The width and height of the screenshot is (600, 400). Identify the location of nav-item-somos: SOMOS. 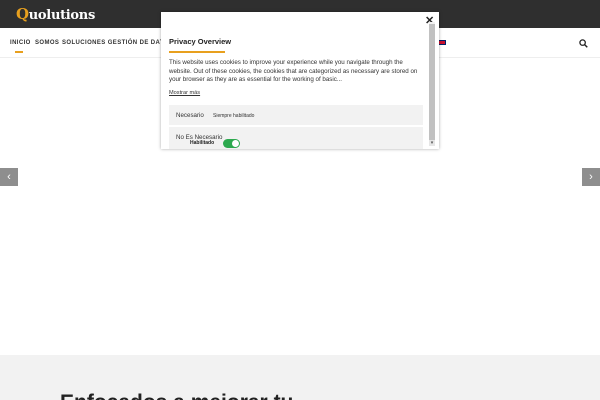
(47, 43).